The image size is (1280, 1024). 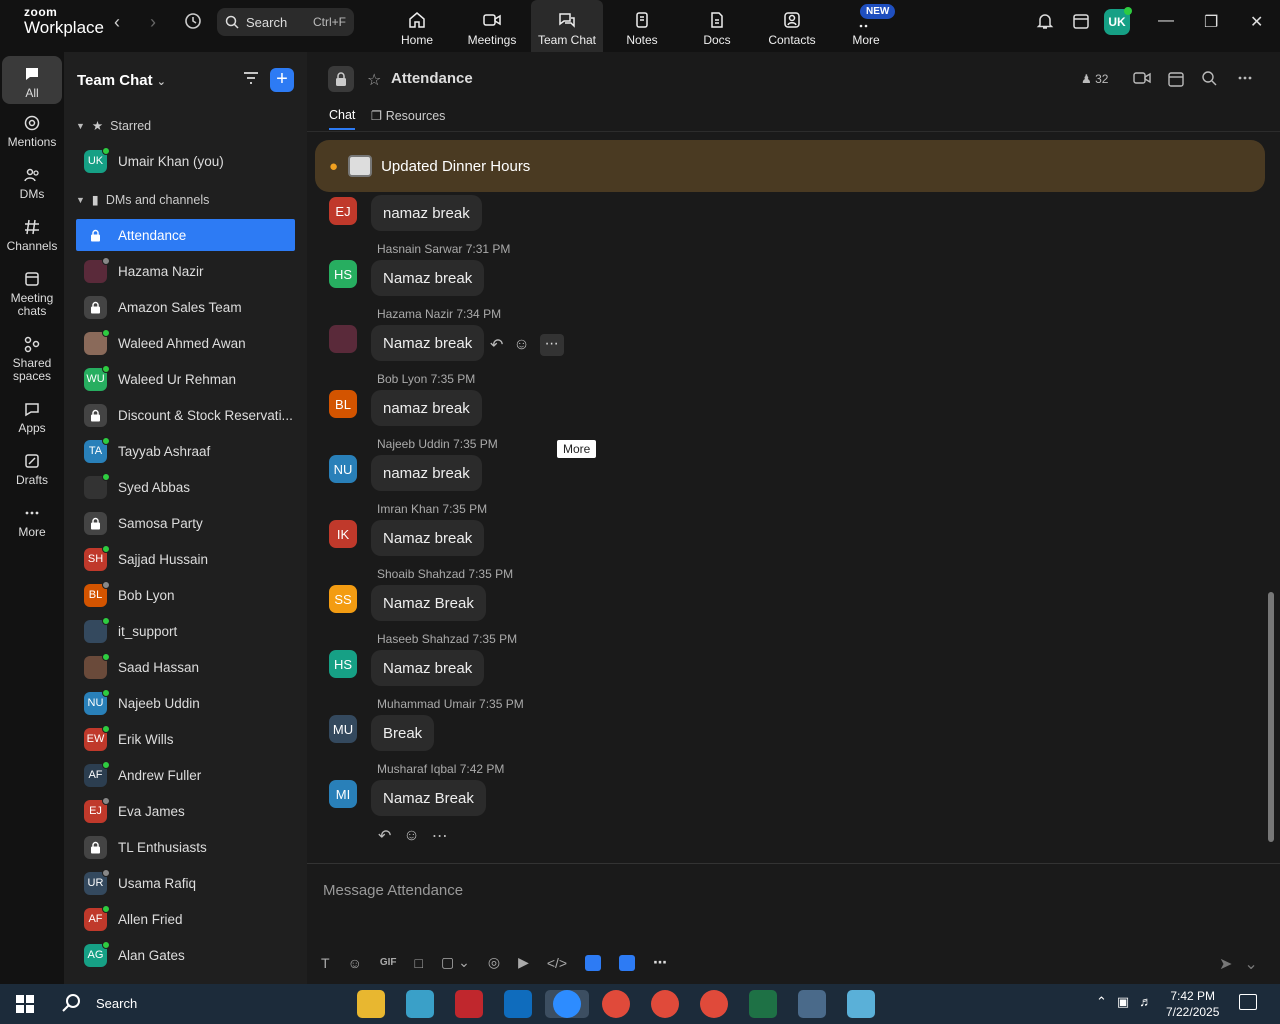 I want to click on sidebar-item-it-support: it_support, so click(x=185, y=631).